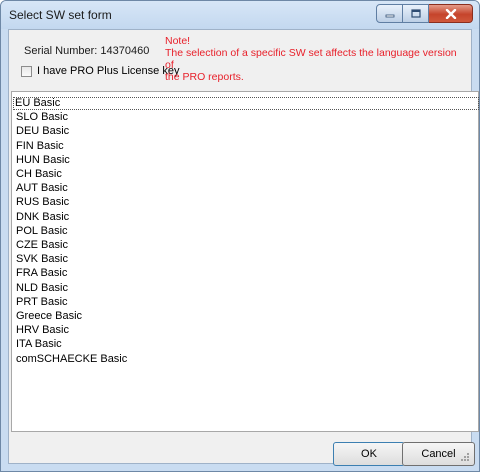 The width and height of the screenshot is (482, 474). Describe the element at coordinates (41, 288) in the screenshot. I see `sw-set-item: NLD Basic` at that location.